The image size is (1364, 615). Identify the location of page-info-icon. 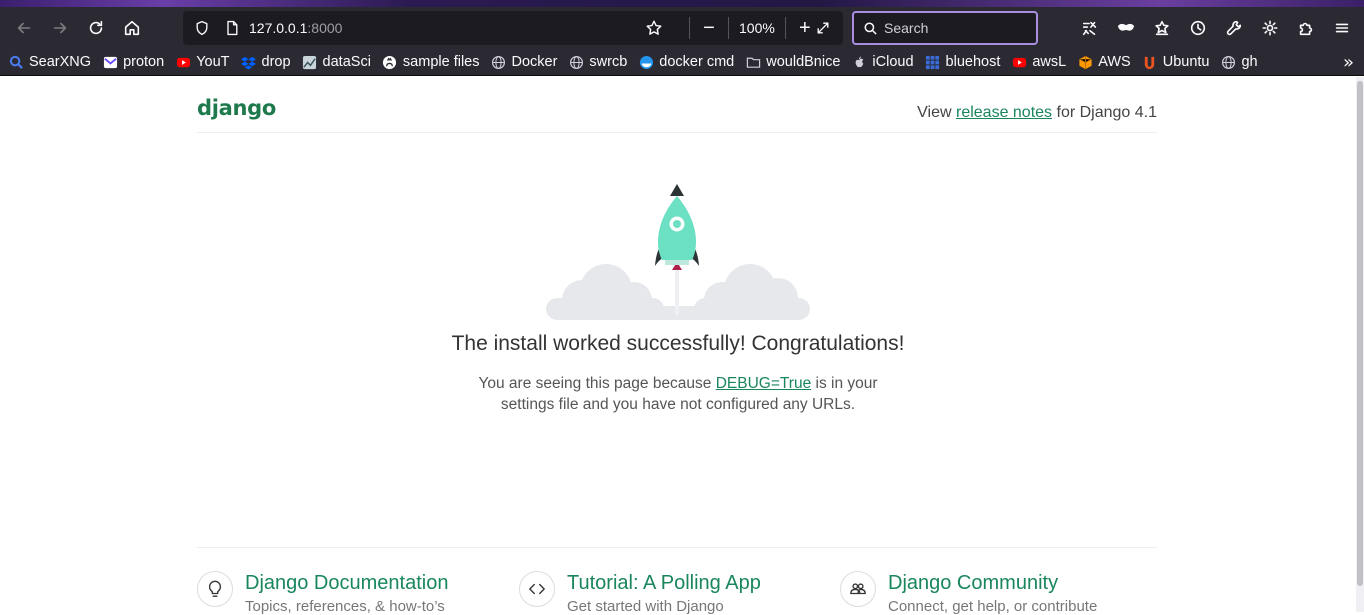
(232, 28).